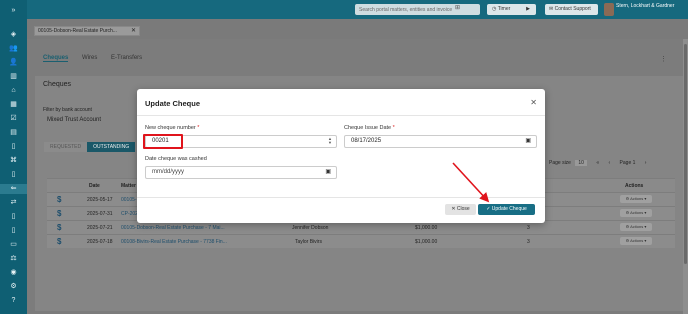 This screenshot has height=314, width=688. Describe the element at coordinates (440, 141) in the screenshot. I see `issue-date-input: 08/17/2025 ▣` at that location.